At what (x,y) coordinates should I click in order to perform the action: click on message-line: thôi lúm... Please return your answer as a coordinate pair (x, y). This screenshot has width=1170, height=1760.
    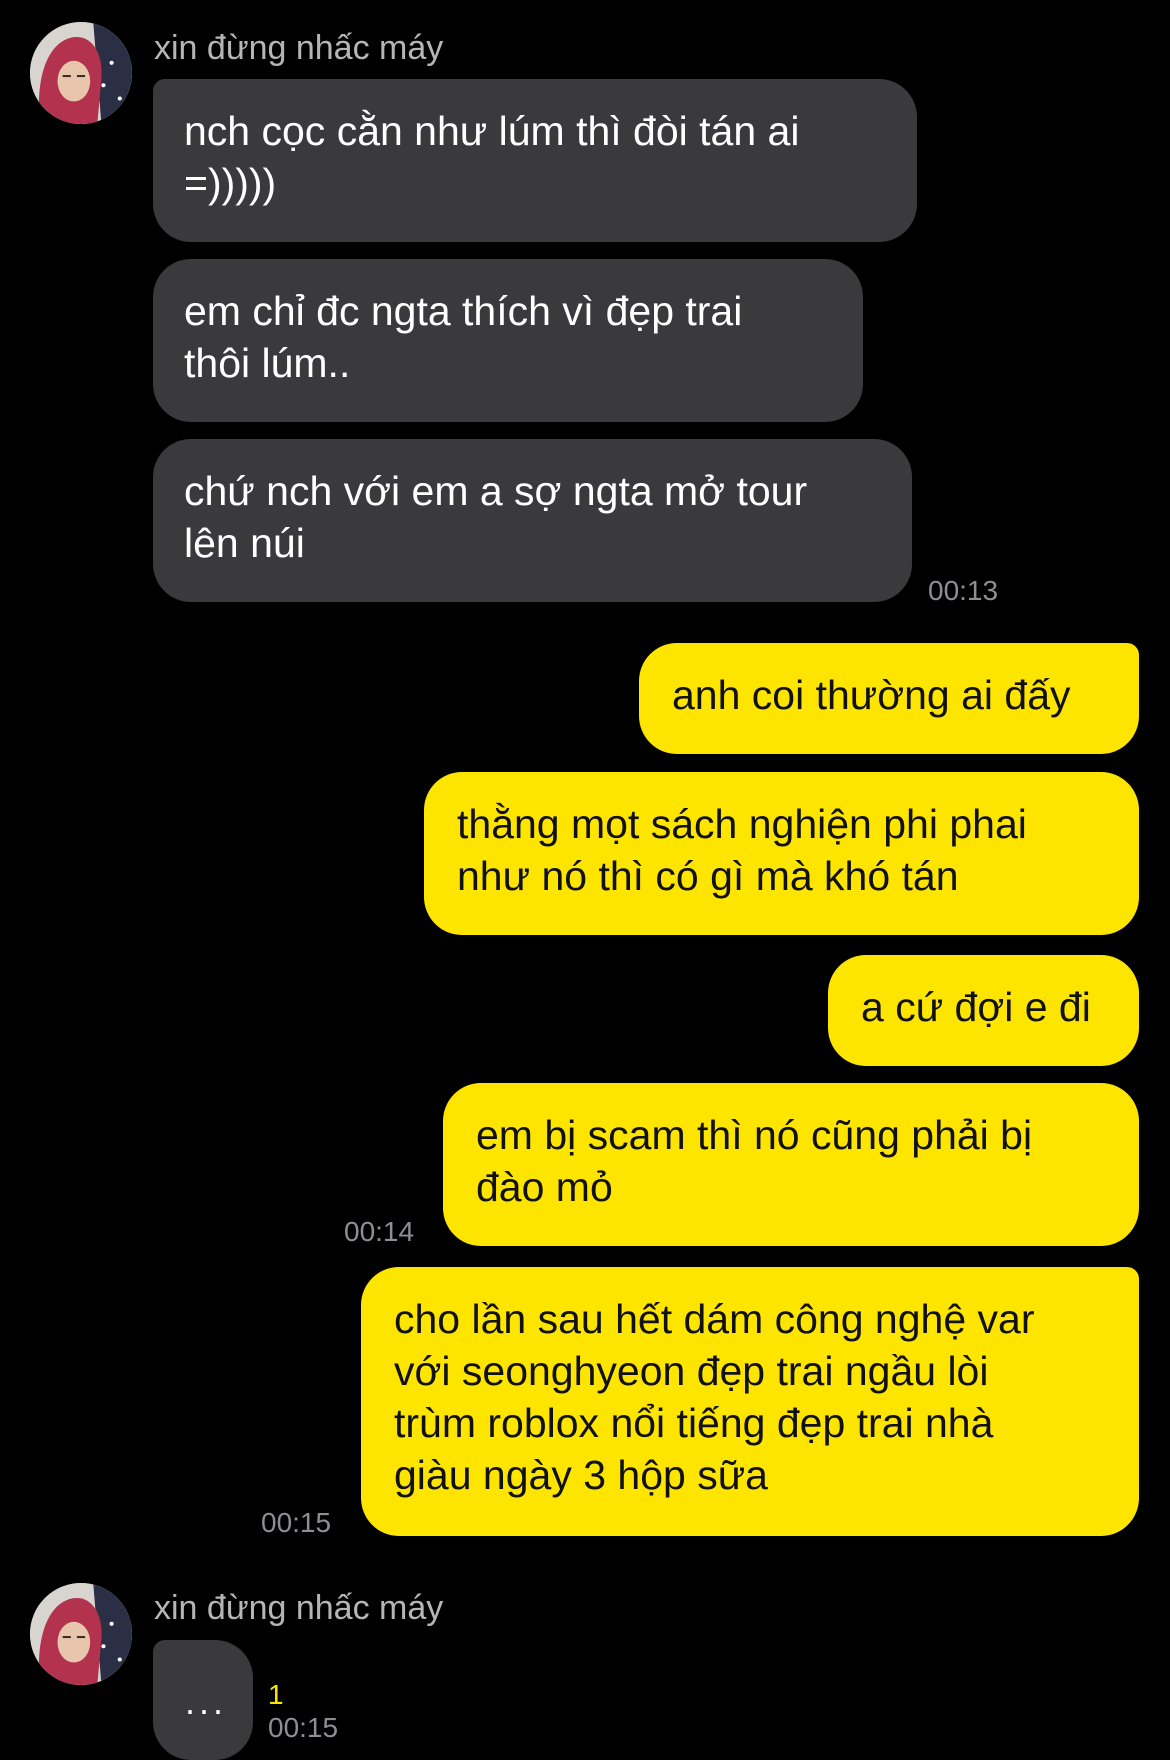
    Looking at the image, I should click on (267, 363).